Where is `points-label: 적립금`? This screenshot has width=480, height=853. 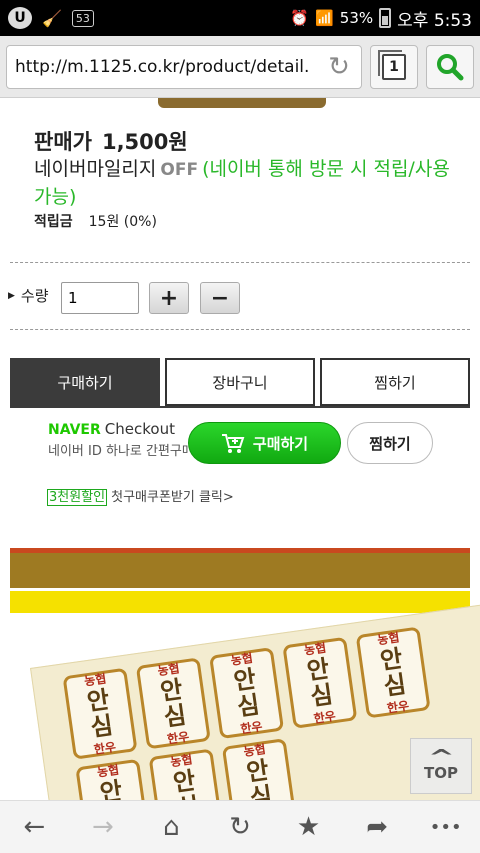
points-label: 적립금 is located at coordinates (53, 222).